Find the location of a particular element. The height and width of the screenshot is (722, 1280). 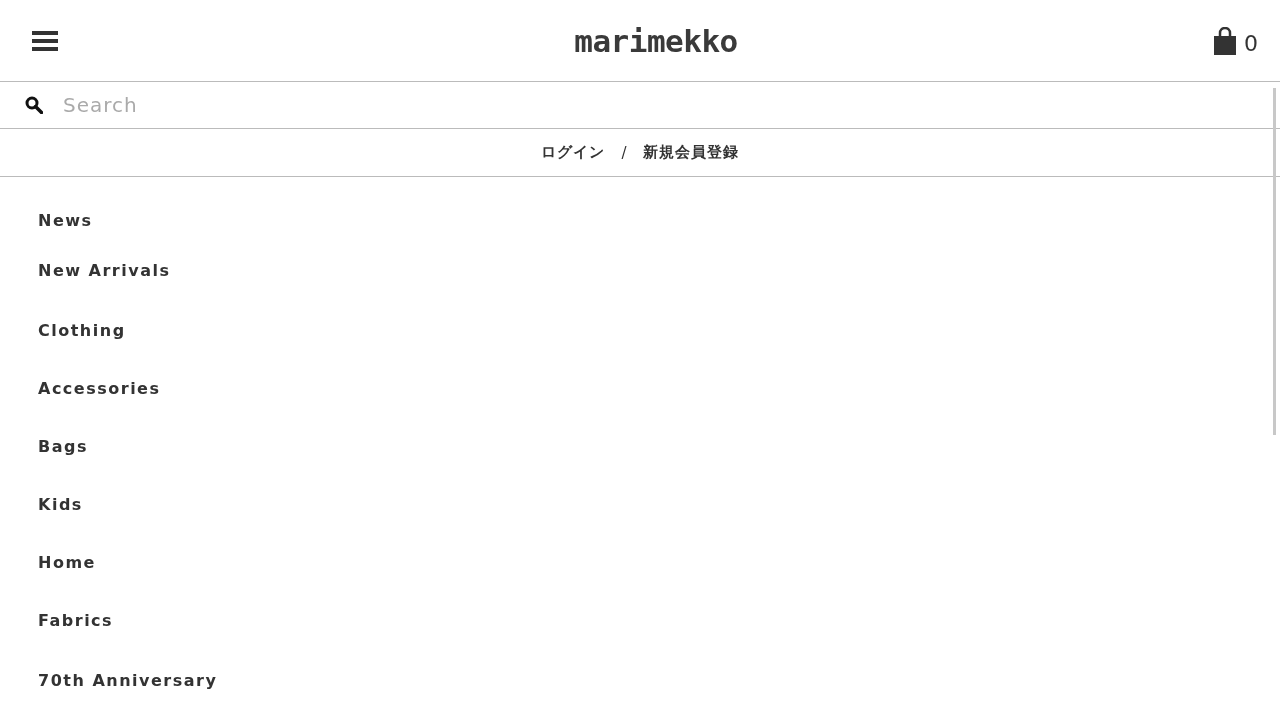

register-link: 新規会員登録 is located at coordinates (690, 152).